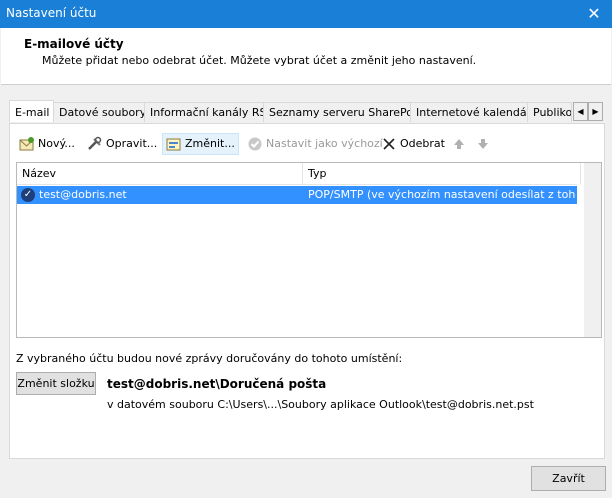 The width and height of the screenshot is (612, 498). Describe the element at coordinates (422, 143) in the screenshot. I see `remove-account-label: Odebrat` at that location.